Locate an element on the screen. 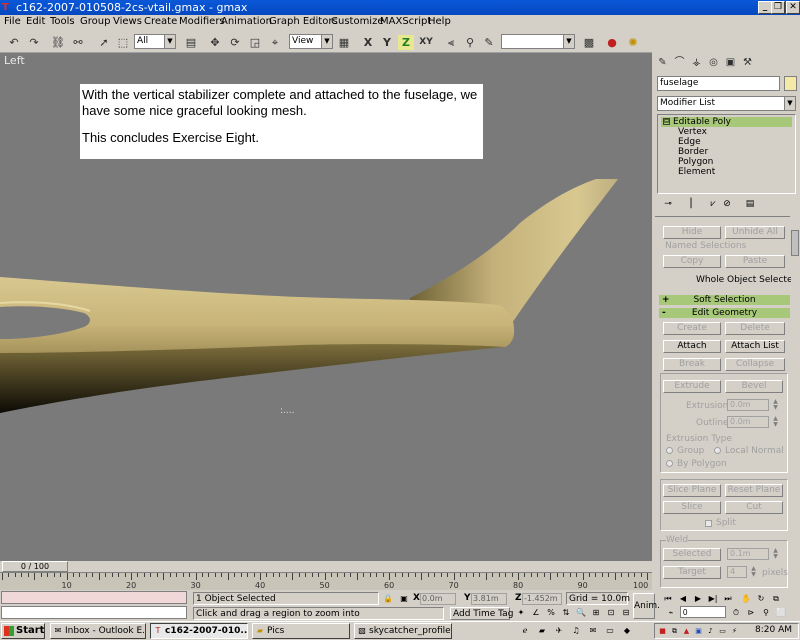 The image size is (800, 640). stack-vertex: Vertex is located at coordinates (692, 132).